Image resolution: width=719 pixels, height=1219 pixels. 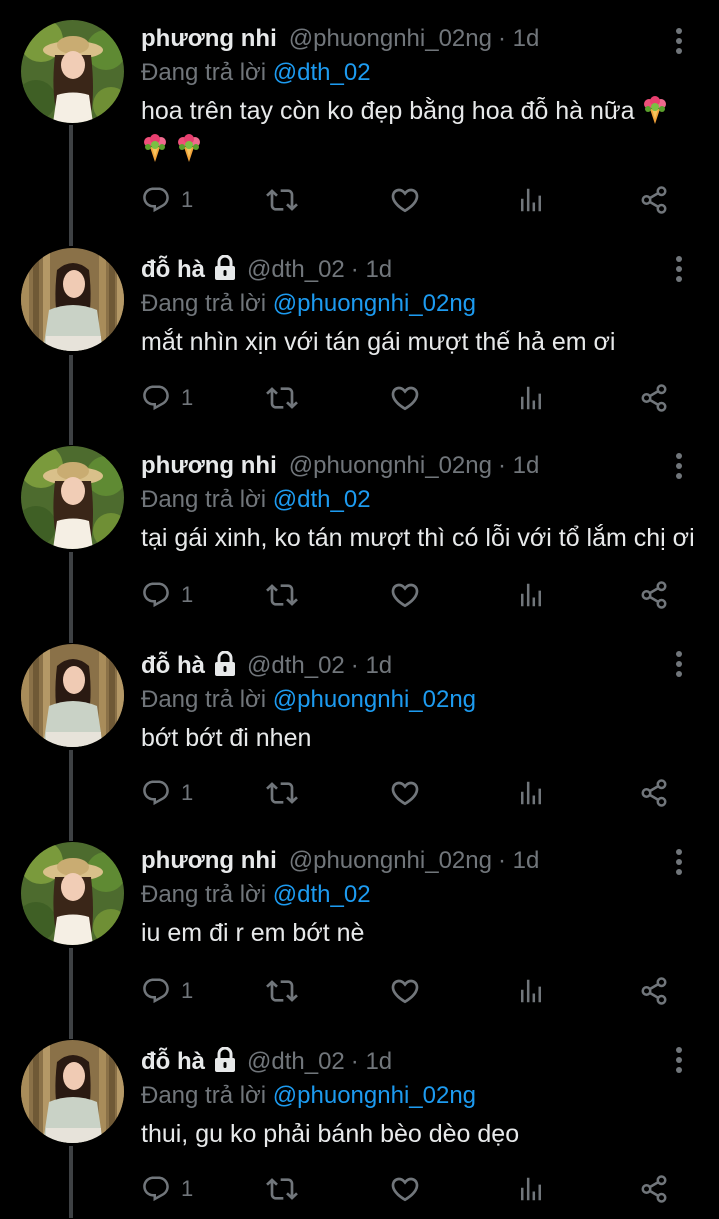 What do you see at coordinates (420, 270) in the screenshot?
I see `tweet-header: đỗ hà @dth_02 · 1d` at bounding box center [420, 270].